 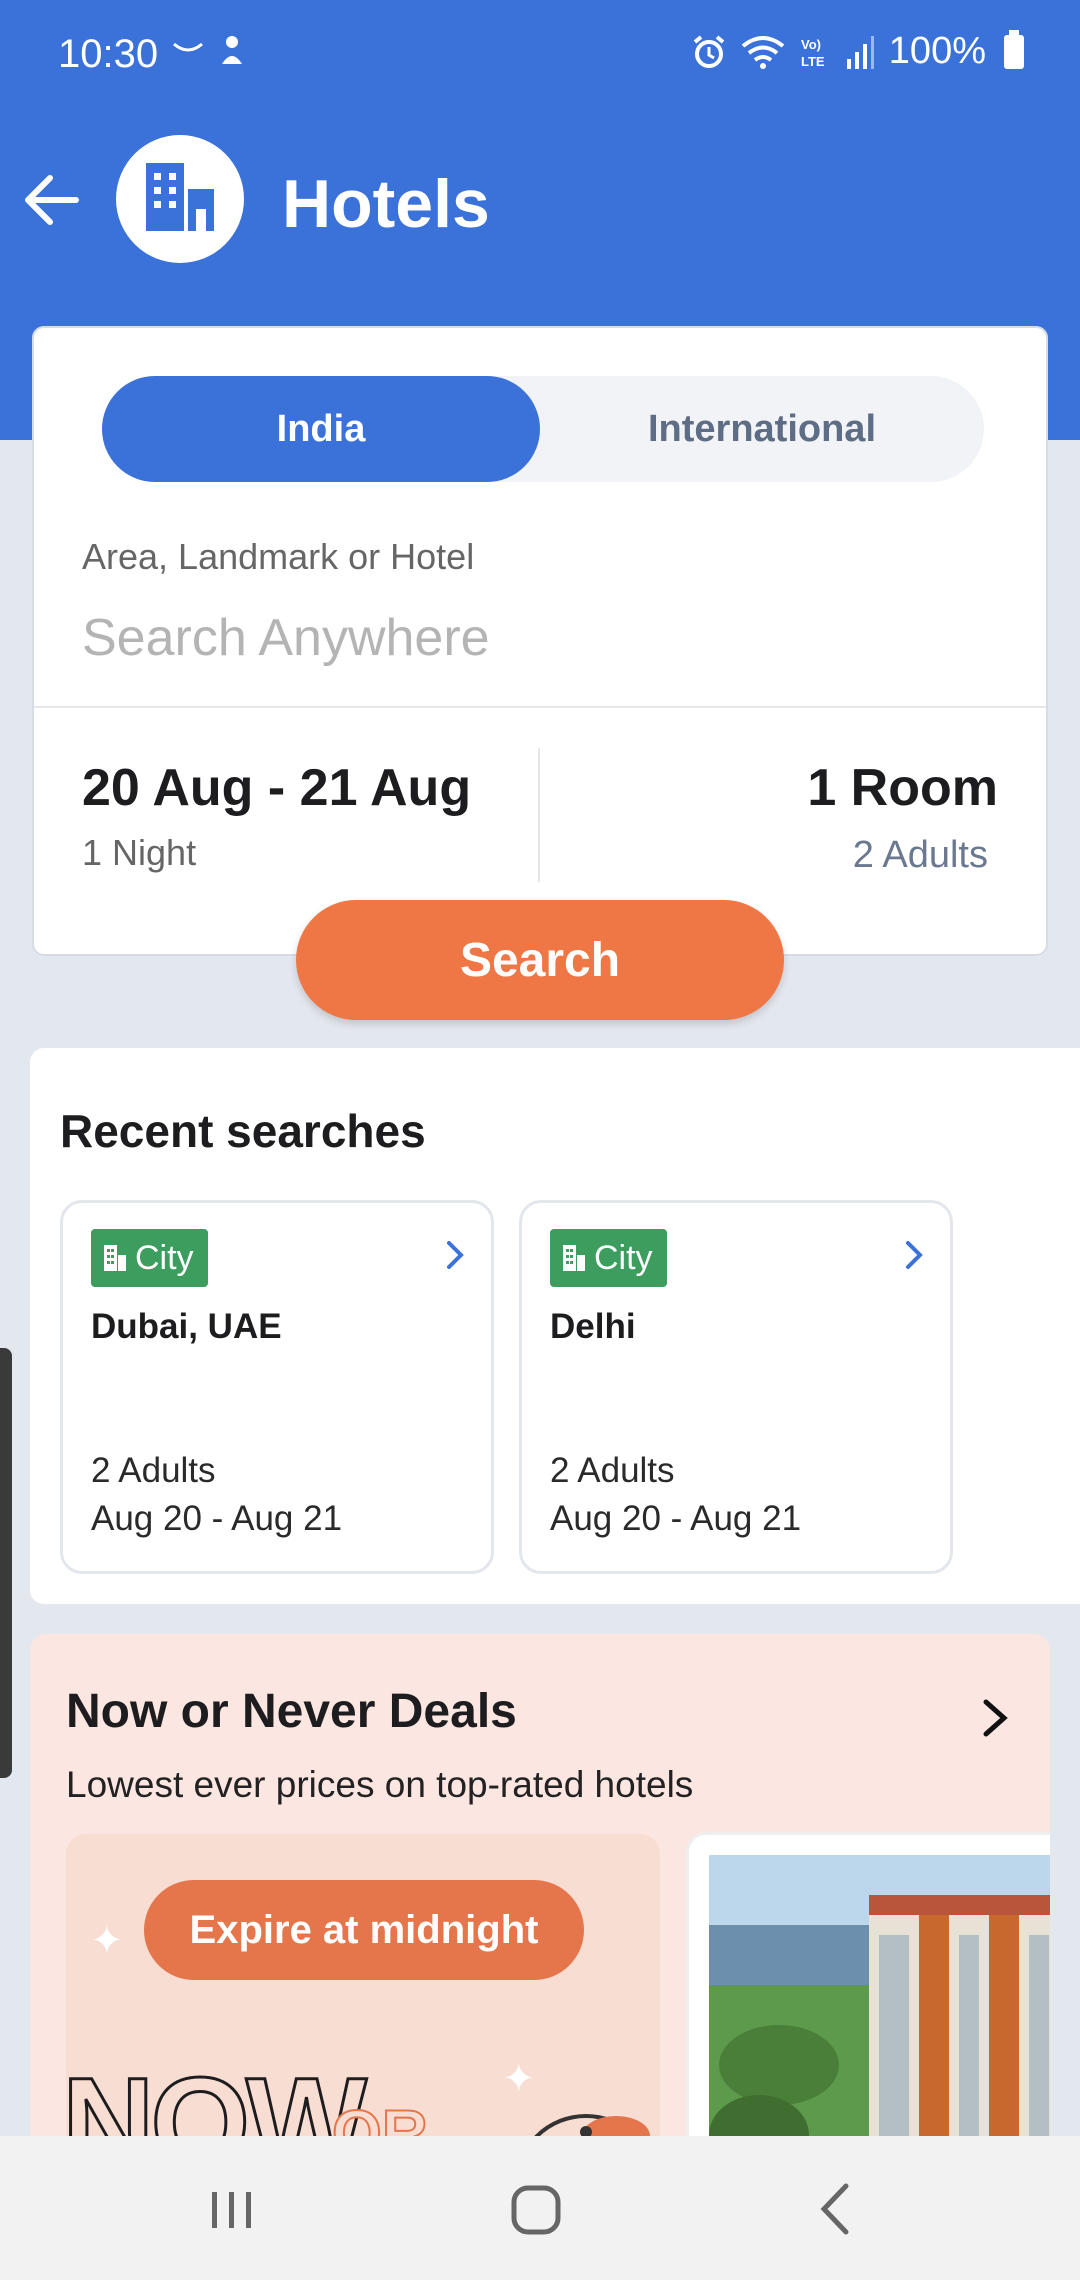 What do you see at coordinates (902, 788) in the screenshot?
I see `rooms-count: 1 Room` at bounding box center [902, 788].